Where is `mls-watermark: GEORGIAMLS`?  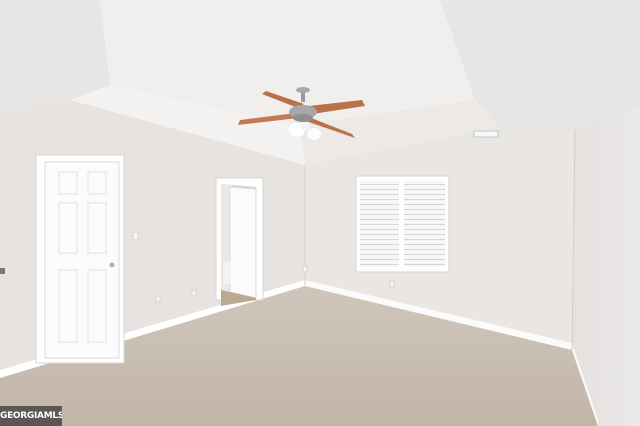 mls-watermark: GEORGIAMLS is located at coordinates (31, 416).